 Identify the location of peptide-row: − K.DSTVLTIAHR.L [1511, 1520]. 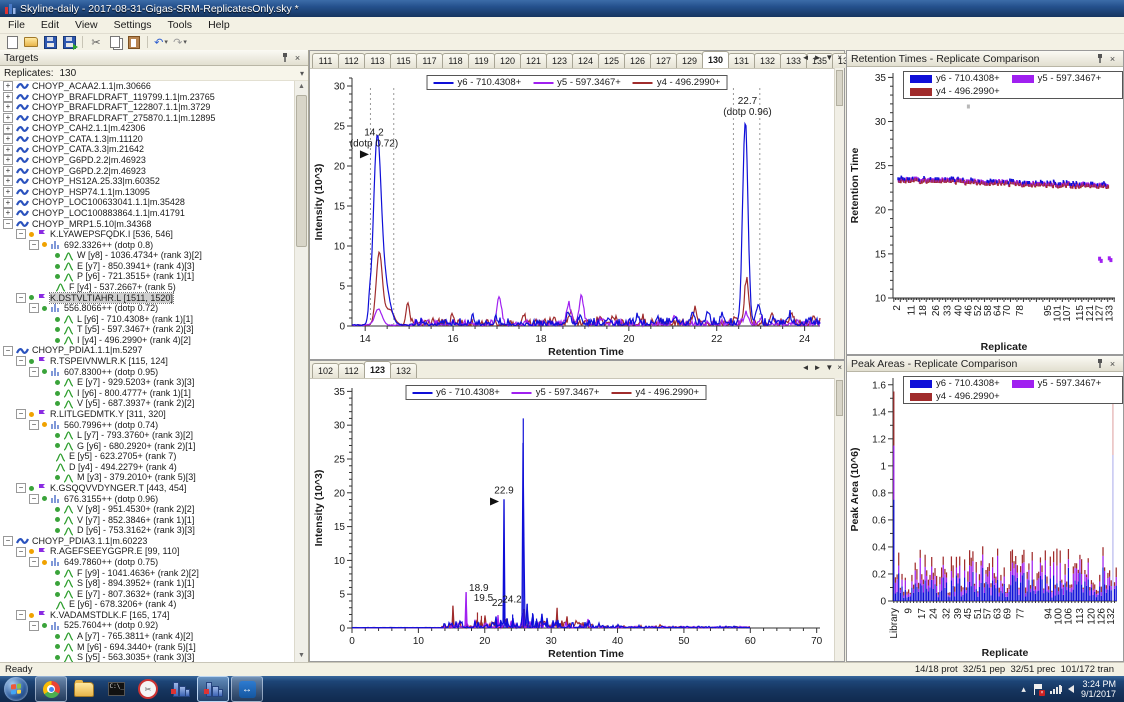
(147, 298).